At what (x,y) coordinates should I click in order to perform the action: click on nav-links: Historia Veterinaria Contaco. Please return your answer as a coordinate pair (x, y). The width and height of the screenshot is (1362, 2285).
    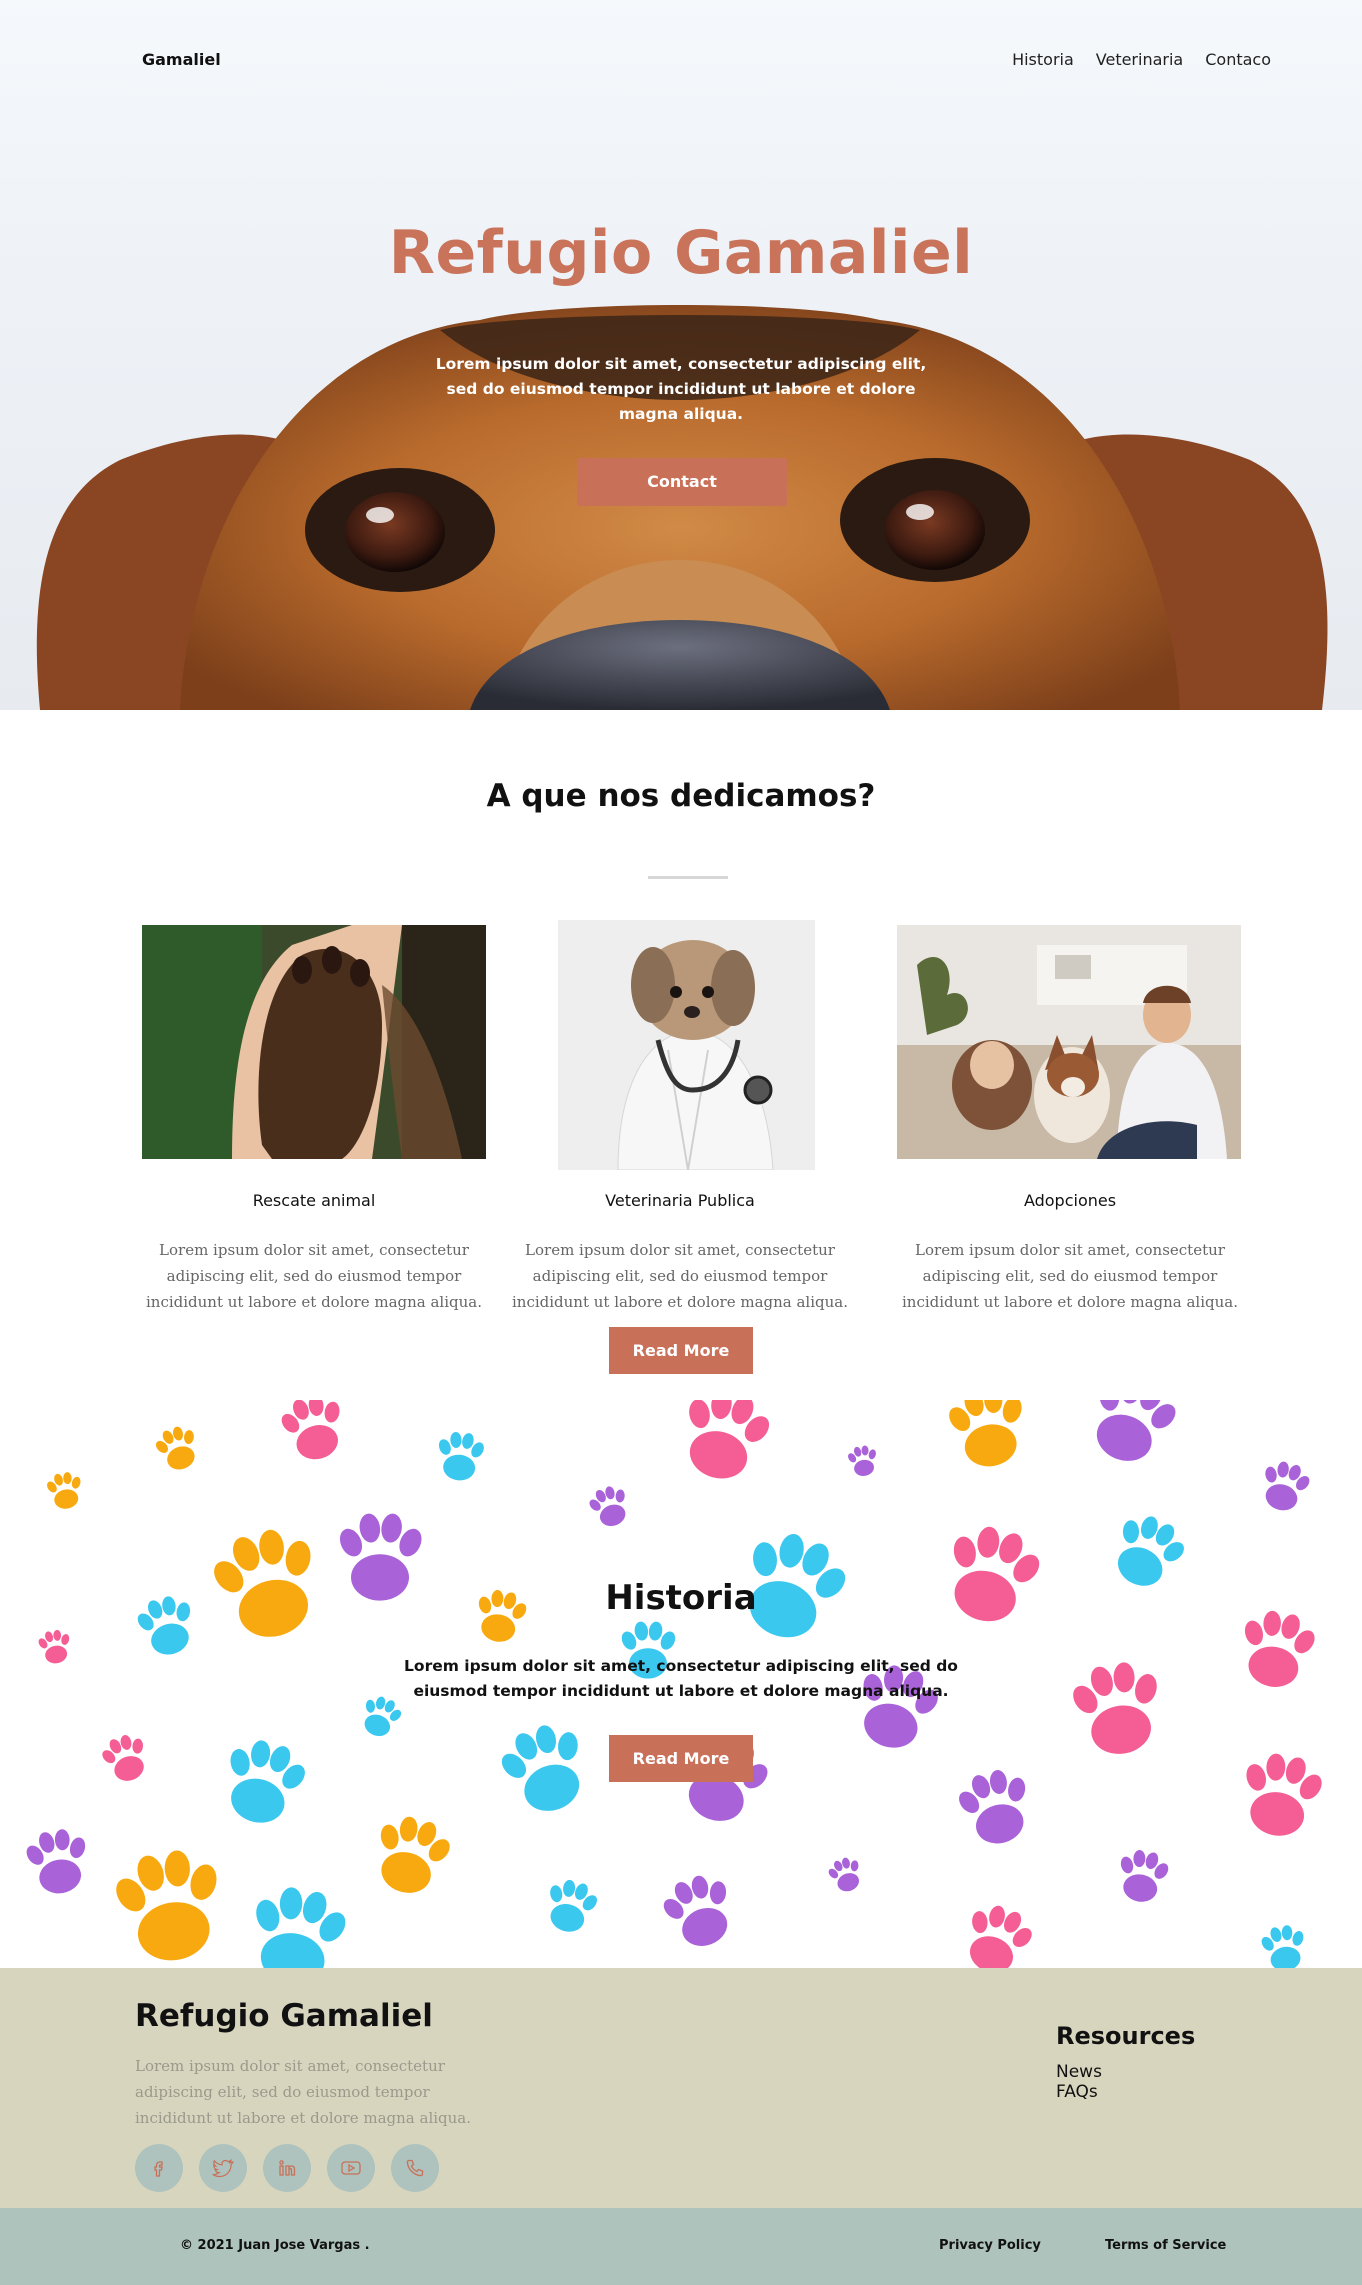
    Looking at the image, I should click on (1141, 59).